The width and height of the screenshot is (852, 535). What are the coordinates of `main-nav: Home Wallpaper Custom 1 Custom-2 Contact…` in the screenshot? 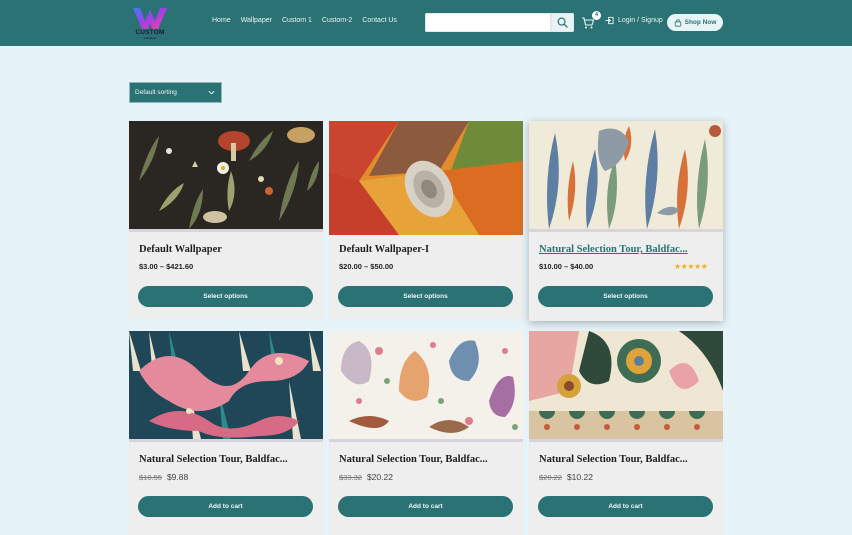 It's located at (304, 20).